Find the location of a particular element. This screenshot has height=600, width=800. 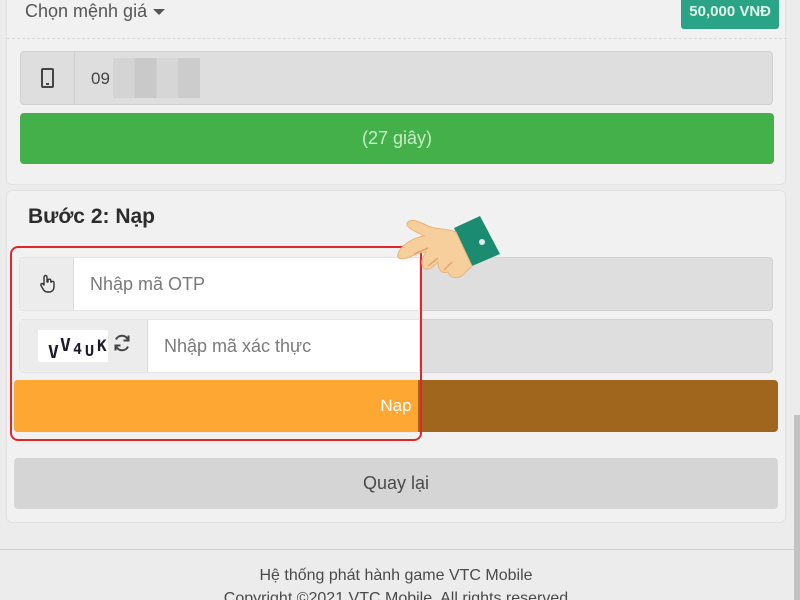

step2-title: Bước 2: Nạp is located at coordinates (91, 216).